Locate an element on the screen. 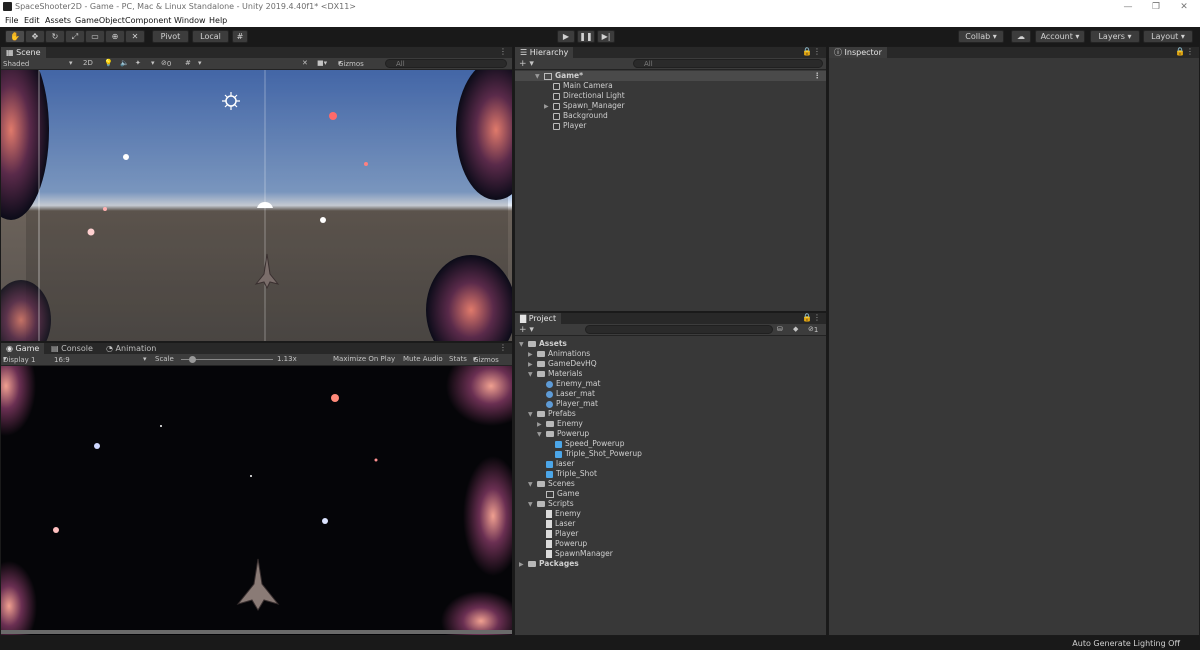 Image resolution: width=1200 pixels, height=650 pixels. tab-inspector: ⓘ Inspector is located at coordinates (858, 52).